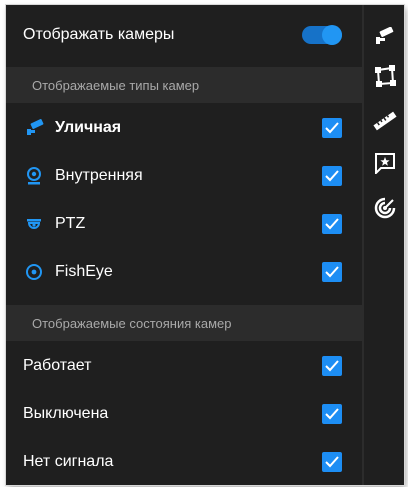 Image resolution: width=408 pixels, height=487 pixels. I want to click on camera-state-label: Выключена, so click(66, 413).